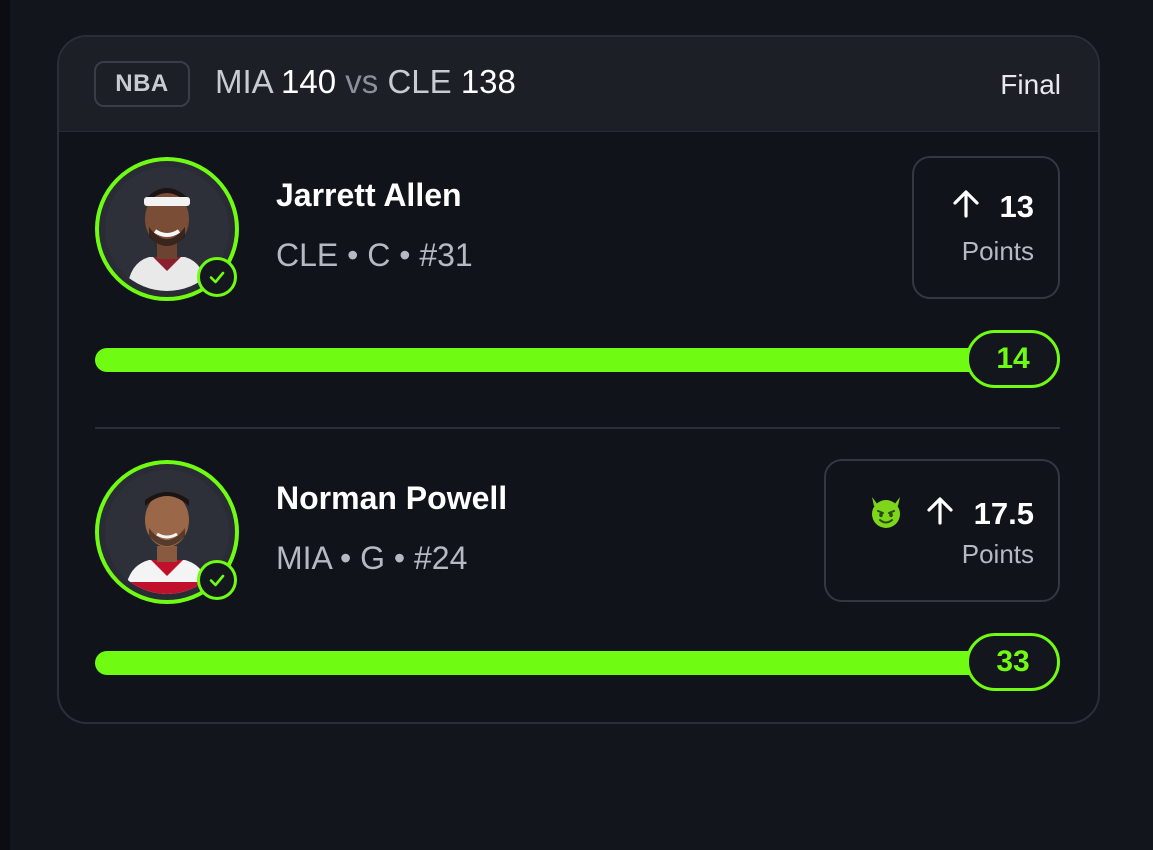  Describe the element at coordinates (392, 498) in the screenshot. I see `player-name: Norman Powell` at that location.